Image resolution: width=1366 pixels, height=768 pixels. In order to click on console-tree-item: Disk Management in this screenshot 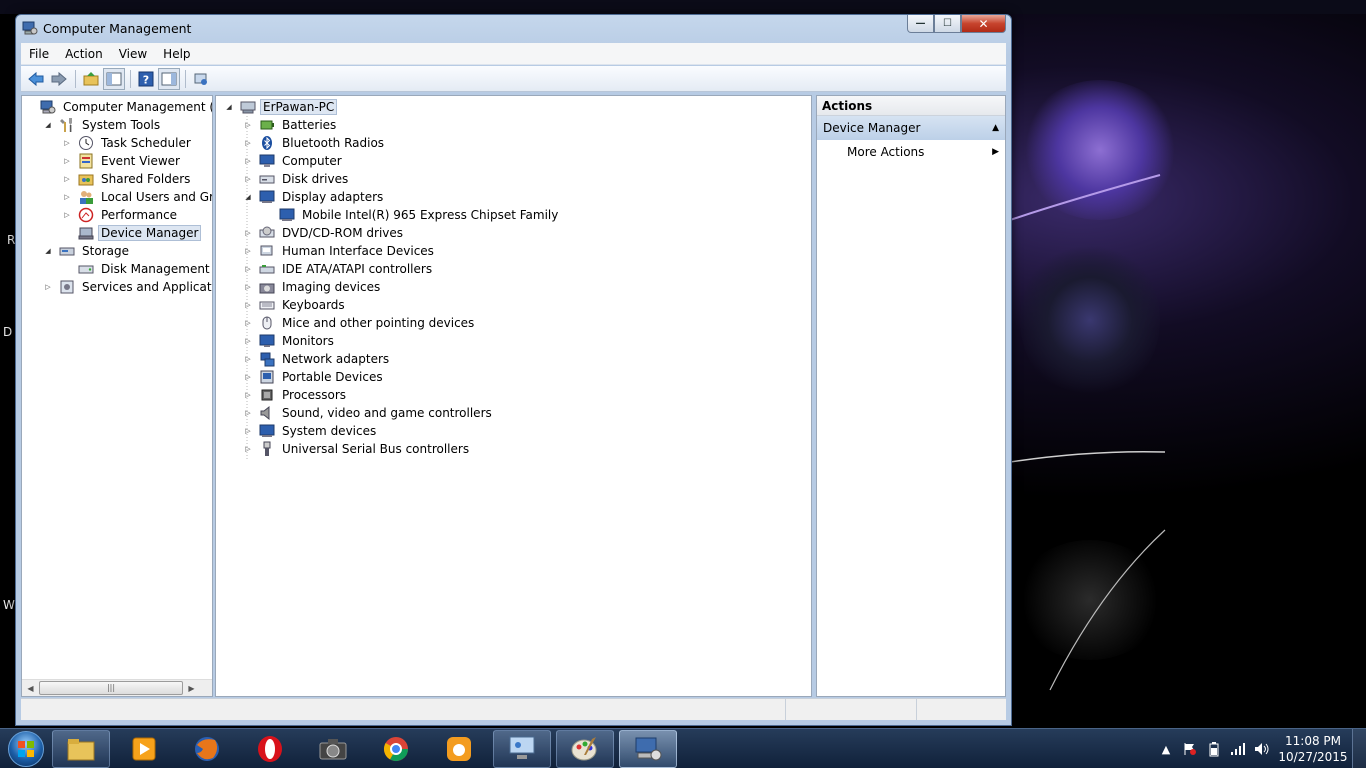, I will do `click(137, 269)`.